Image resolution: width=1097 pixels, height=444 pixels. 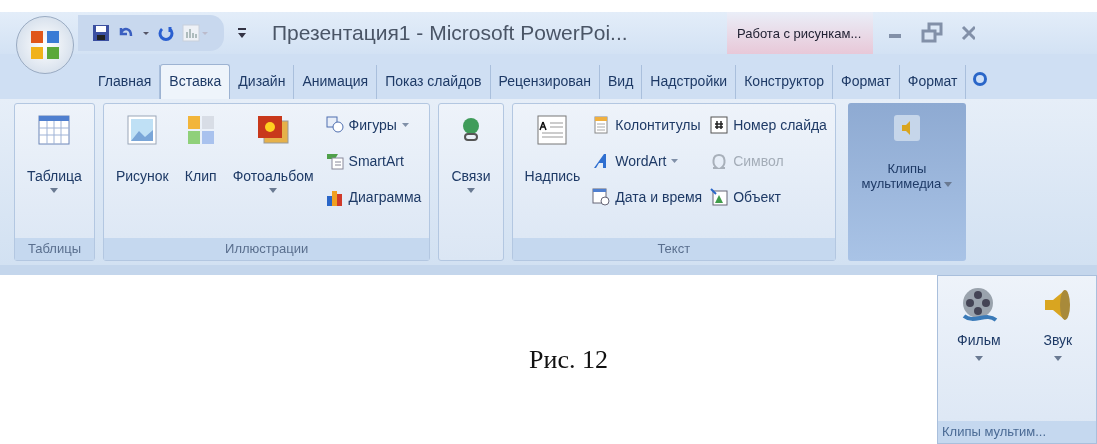 What do you see at coordinates (273, 130) in the screenshot?
I see `photo-album-icon` at bounding box center [273, 130].